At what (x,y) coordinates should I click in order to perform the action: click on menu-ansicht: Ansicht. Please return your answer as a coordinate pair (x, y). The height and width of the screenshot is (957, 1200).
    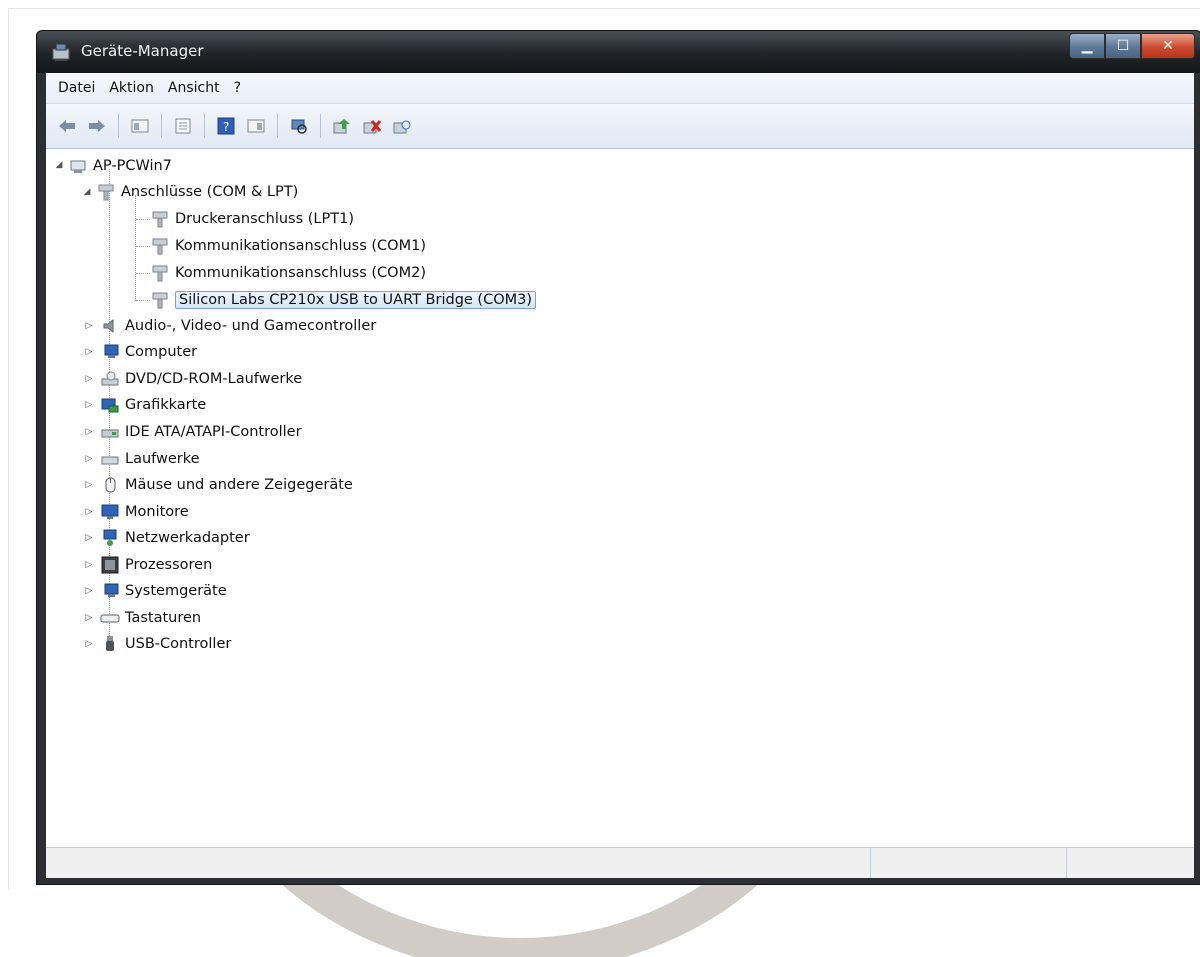
    Looking at the image, I should click on (197, 88).